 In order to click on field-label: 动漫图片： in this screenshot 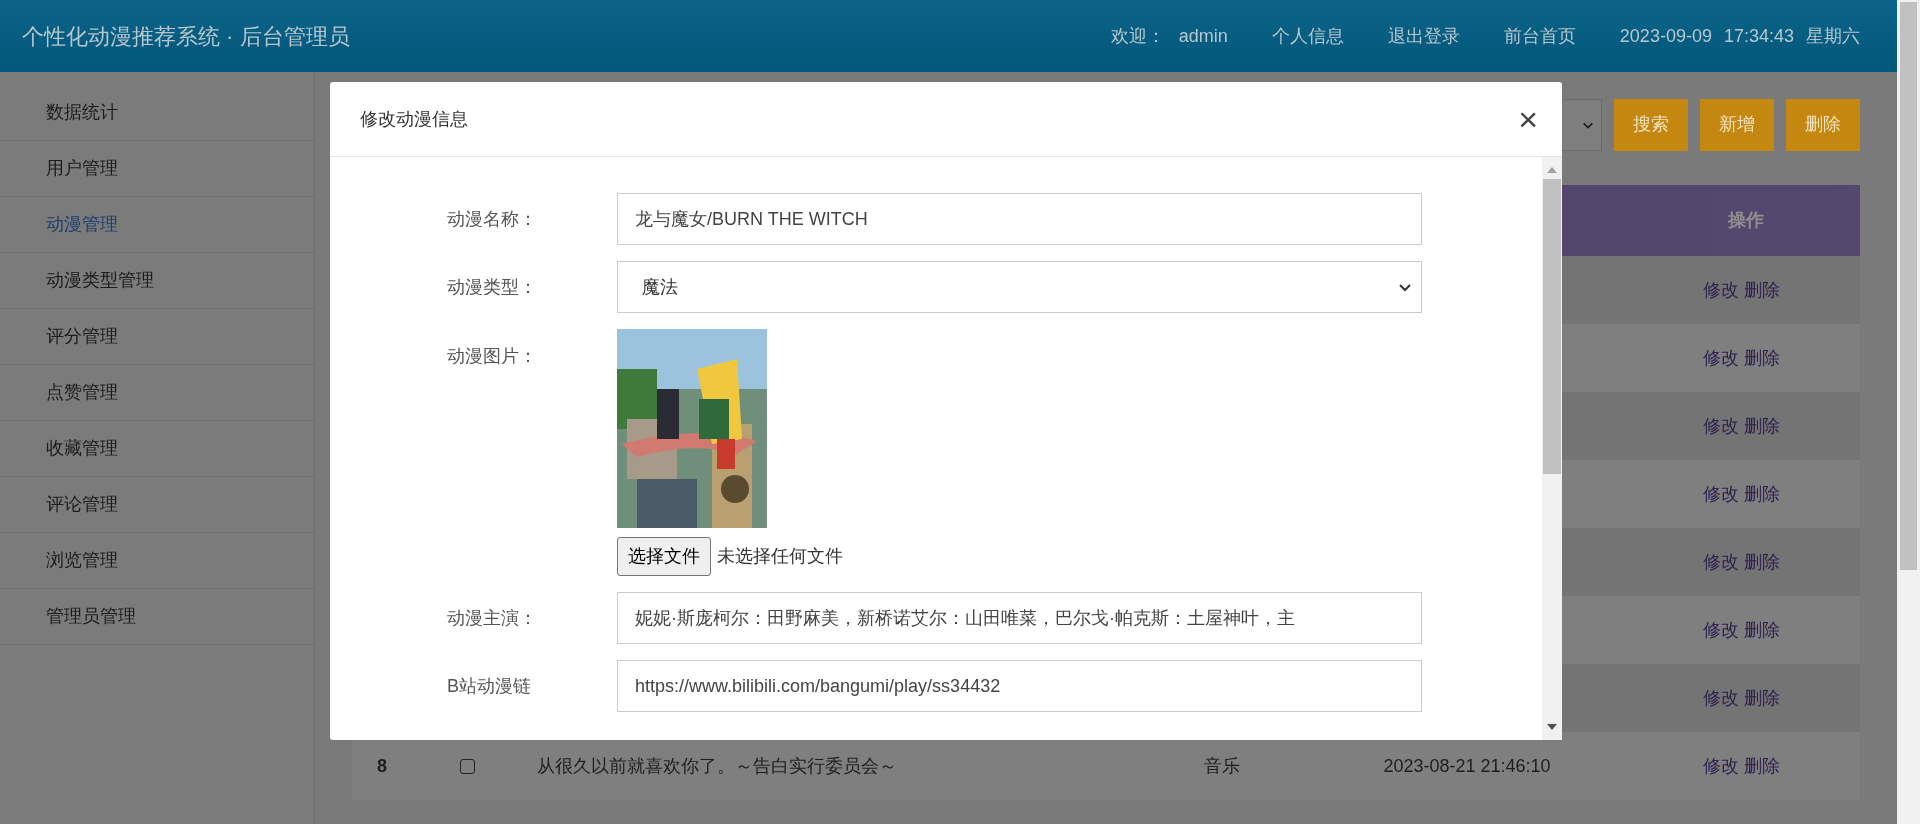, I will do `click(492, 356)`.